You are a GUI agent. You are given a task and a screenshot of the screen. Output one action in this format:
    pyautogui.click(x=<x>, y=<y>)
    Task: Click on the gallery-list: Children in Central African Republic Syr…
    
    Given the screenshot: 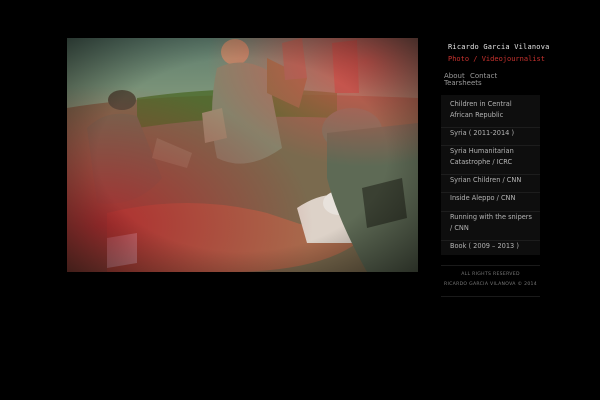 What is the action you would take?
    pyautogui.click(x=490, y=175)
    